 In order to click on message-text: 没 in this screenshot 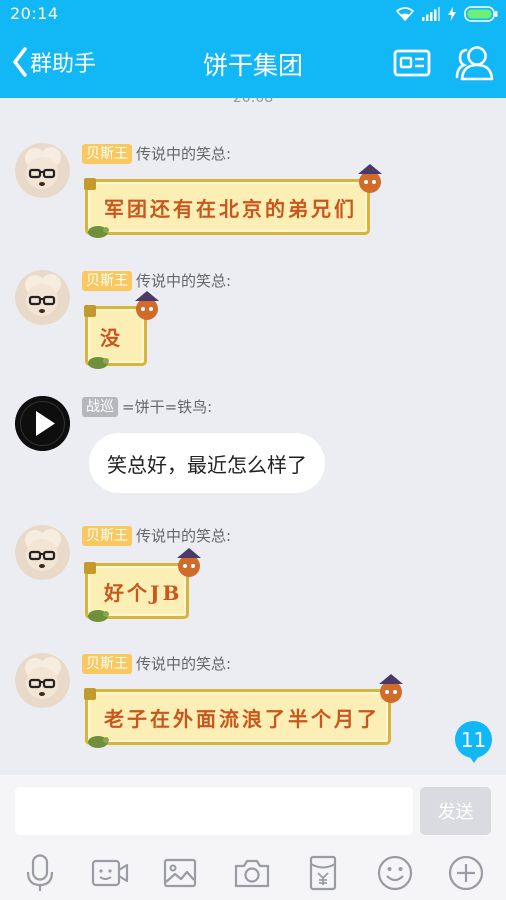, I will do `click(111, 337)`.